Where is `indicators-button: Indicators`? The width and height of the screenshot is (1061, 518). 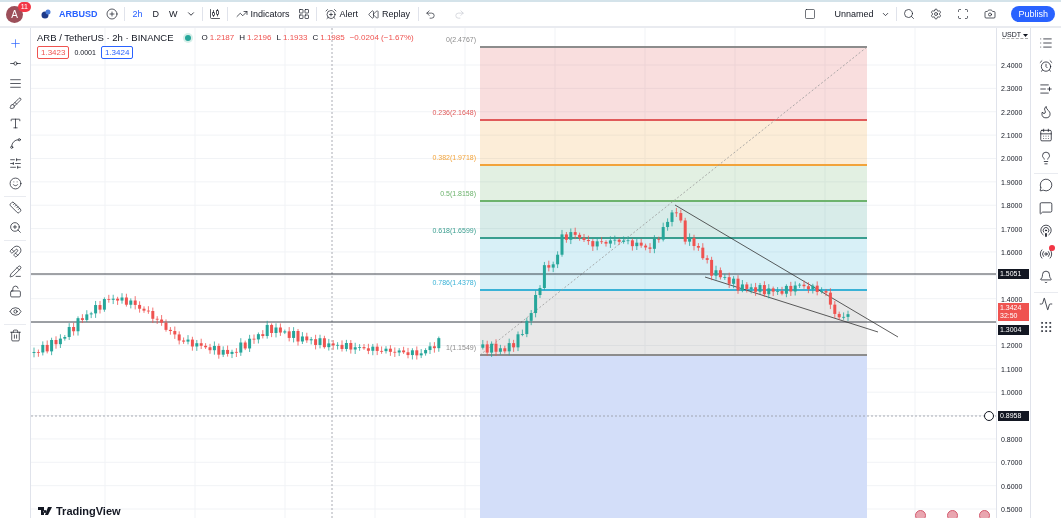 indicators-button: Indicators is located at coordinates (262, 14).